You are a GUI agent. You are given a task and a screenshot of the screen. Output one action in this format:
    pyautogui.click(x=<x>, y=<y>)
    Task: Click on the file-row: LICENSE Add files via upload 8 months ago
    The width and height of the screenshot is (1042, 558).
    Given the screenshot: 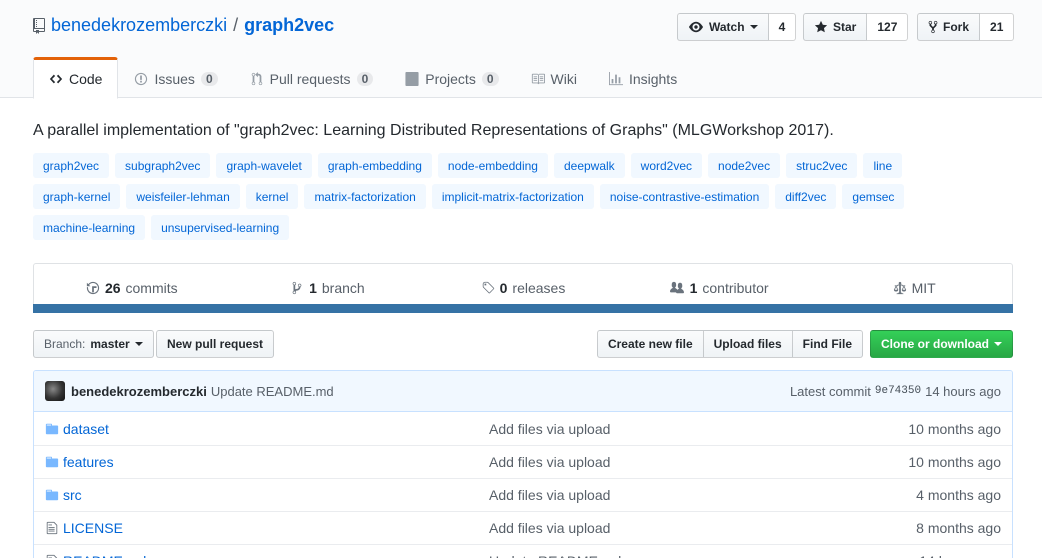 What is the action you would take?
    pyautogui.click(x=523, y=527)
    